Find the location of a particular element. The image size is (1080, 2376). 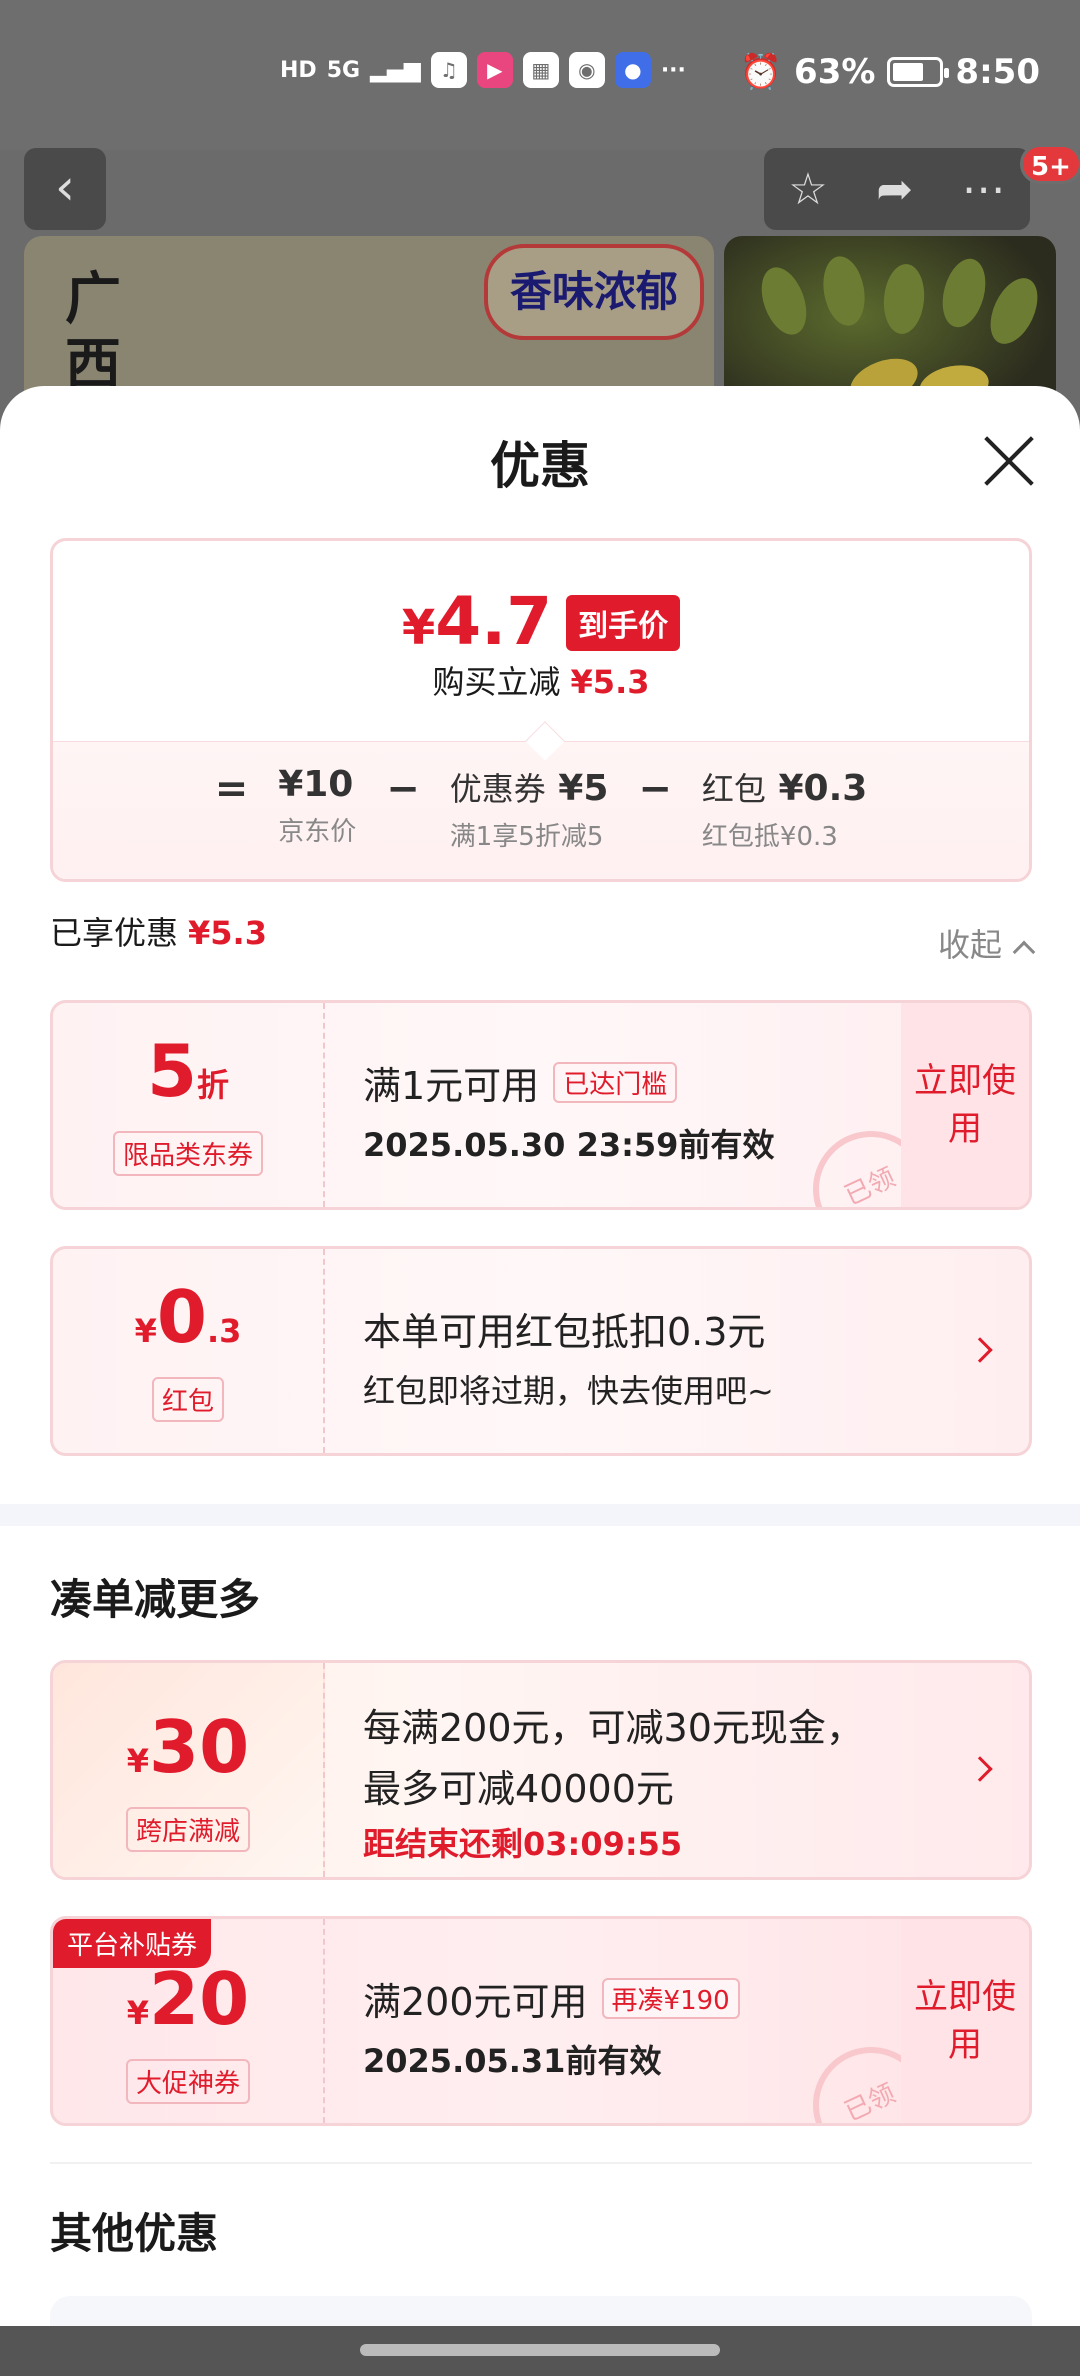

banner-region-text: 广西 is located at coordinates (93, 332).